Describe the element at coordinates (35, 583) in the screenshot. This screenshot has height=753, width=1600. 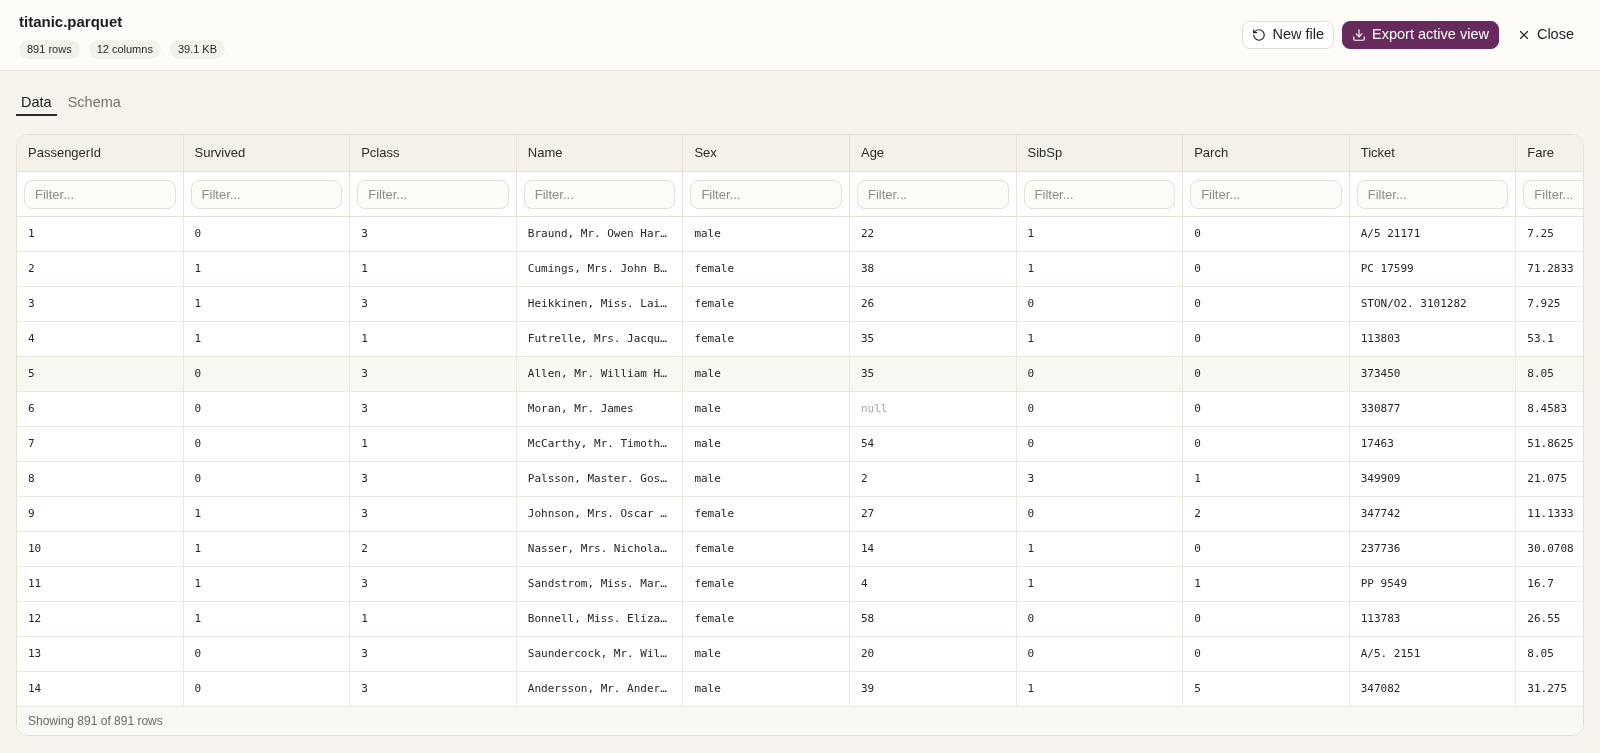
I see `table-cell-text: 11` at that location.